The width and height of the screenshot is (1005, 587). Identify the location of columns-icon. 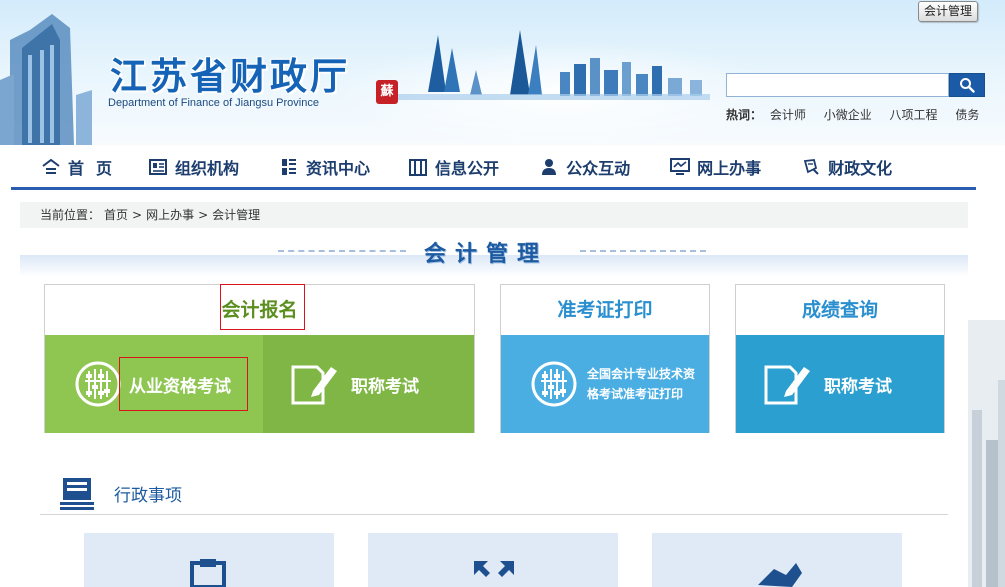
(418, 167).